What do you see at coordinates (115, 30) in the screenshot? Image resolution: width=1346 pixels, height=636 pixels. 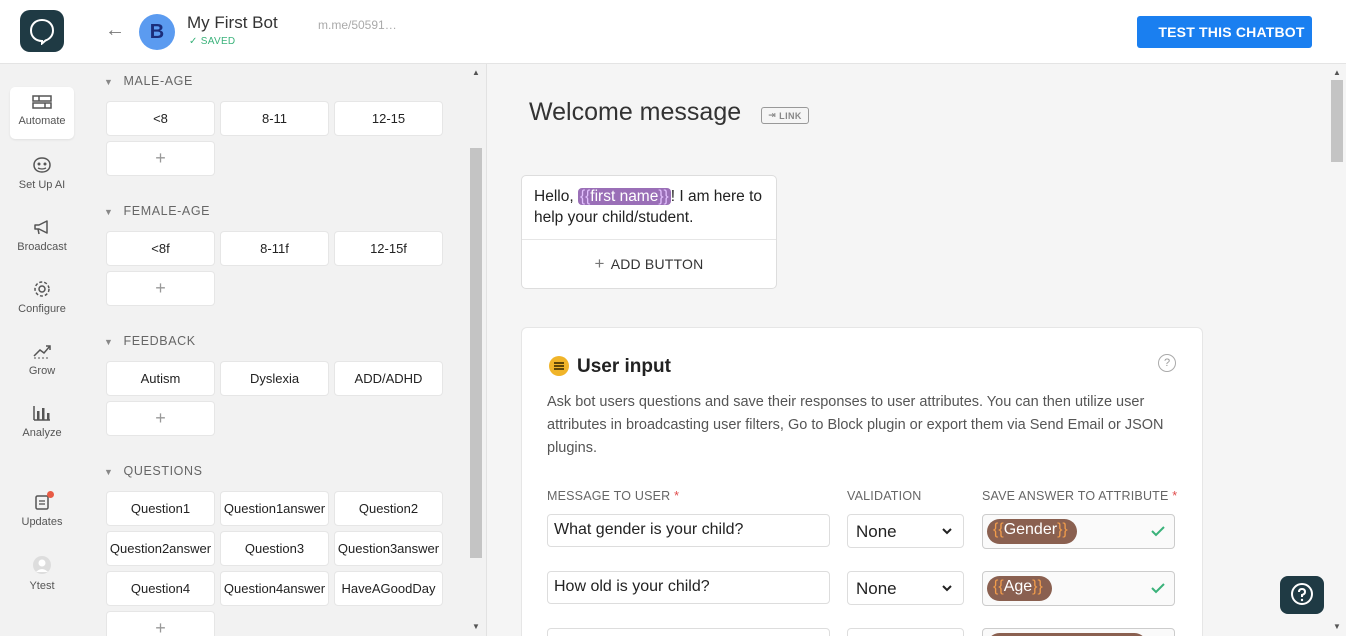 I see `back-arrow-icon: ←` at bounding box center [115, 30].